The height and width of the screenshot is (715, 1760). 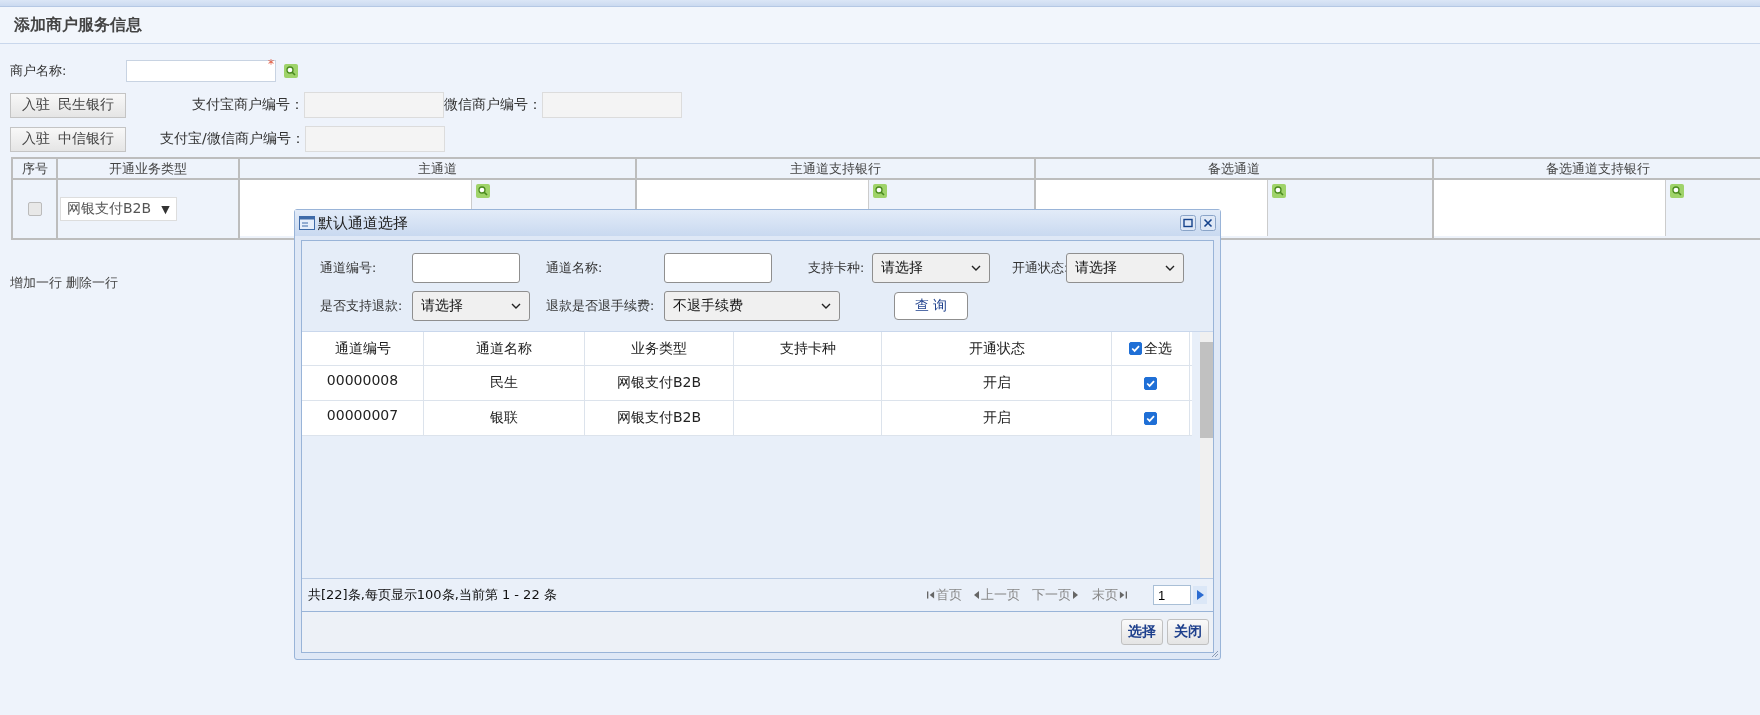 I want to click on dialog-button: 关闭, so click(x=1188, y=632).